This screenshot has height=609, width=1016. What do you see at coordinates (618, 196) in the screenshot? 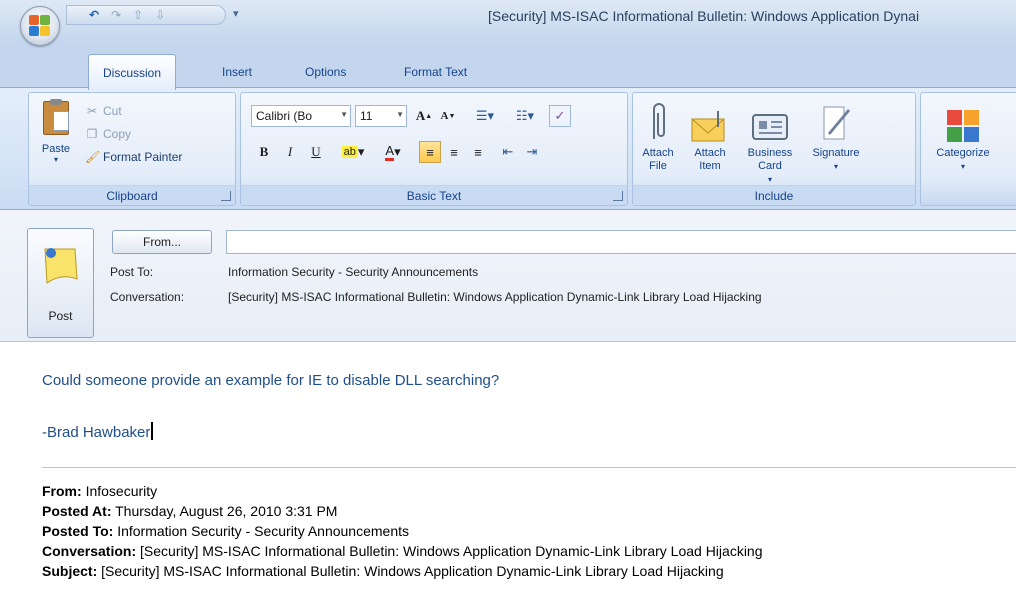
I see `basic-text-dialog-launcher-icon` at bounding box center [618, 196].